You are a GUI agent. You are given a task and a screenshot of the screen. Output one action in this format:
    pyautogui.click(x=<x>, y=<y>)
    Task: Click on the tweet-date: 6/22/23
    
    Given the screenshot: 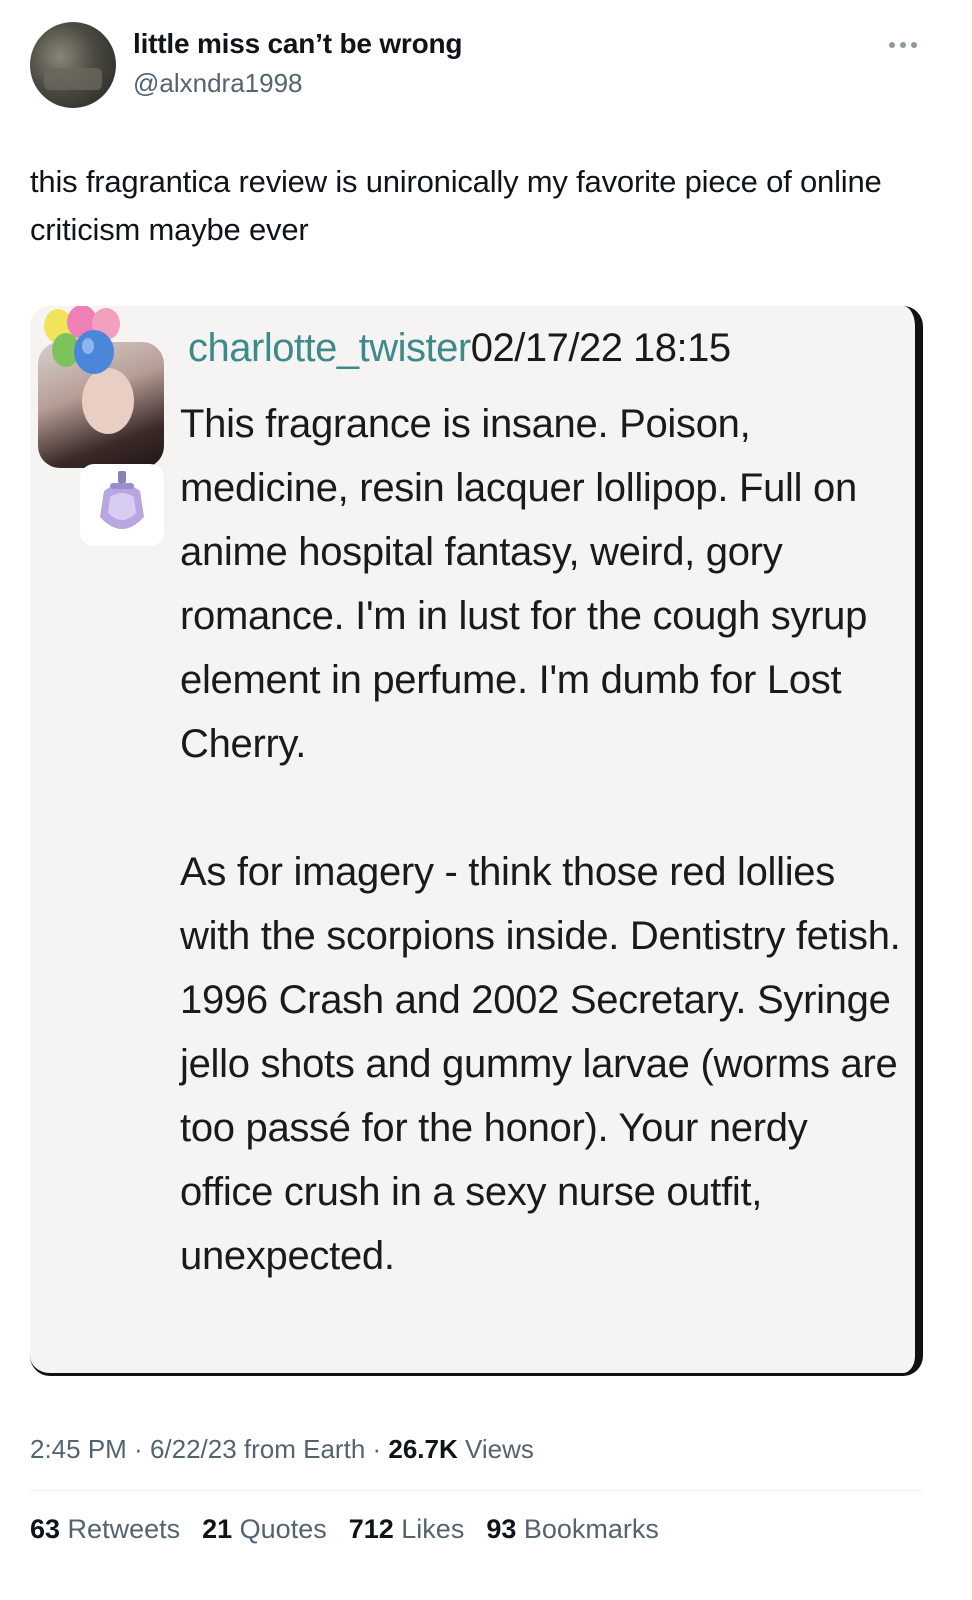 What is the action you would take?
    pyautogui.click(x=193, y=1449)
    